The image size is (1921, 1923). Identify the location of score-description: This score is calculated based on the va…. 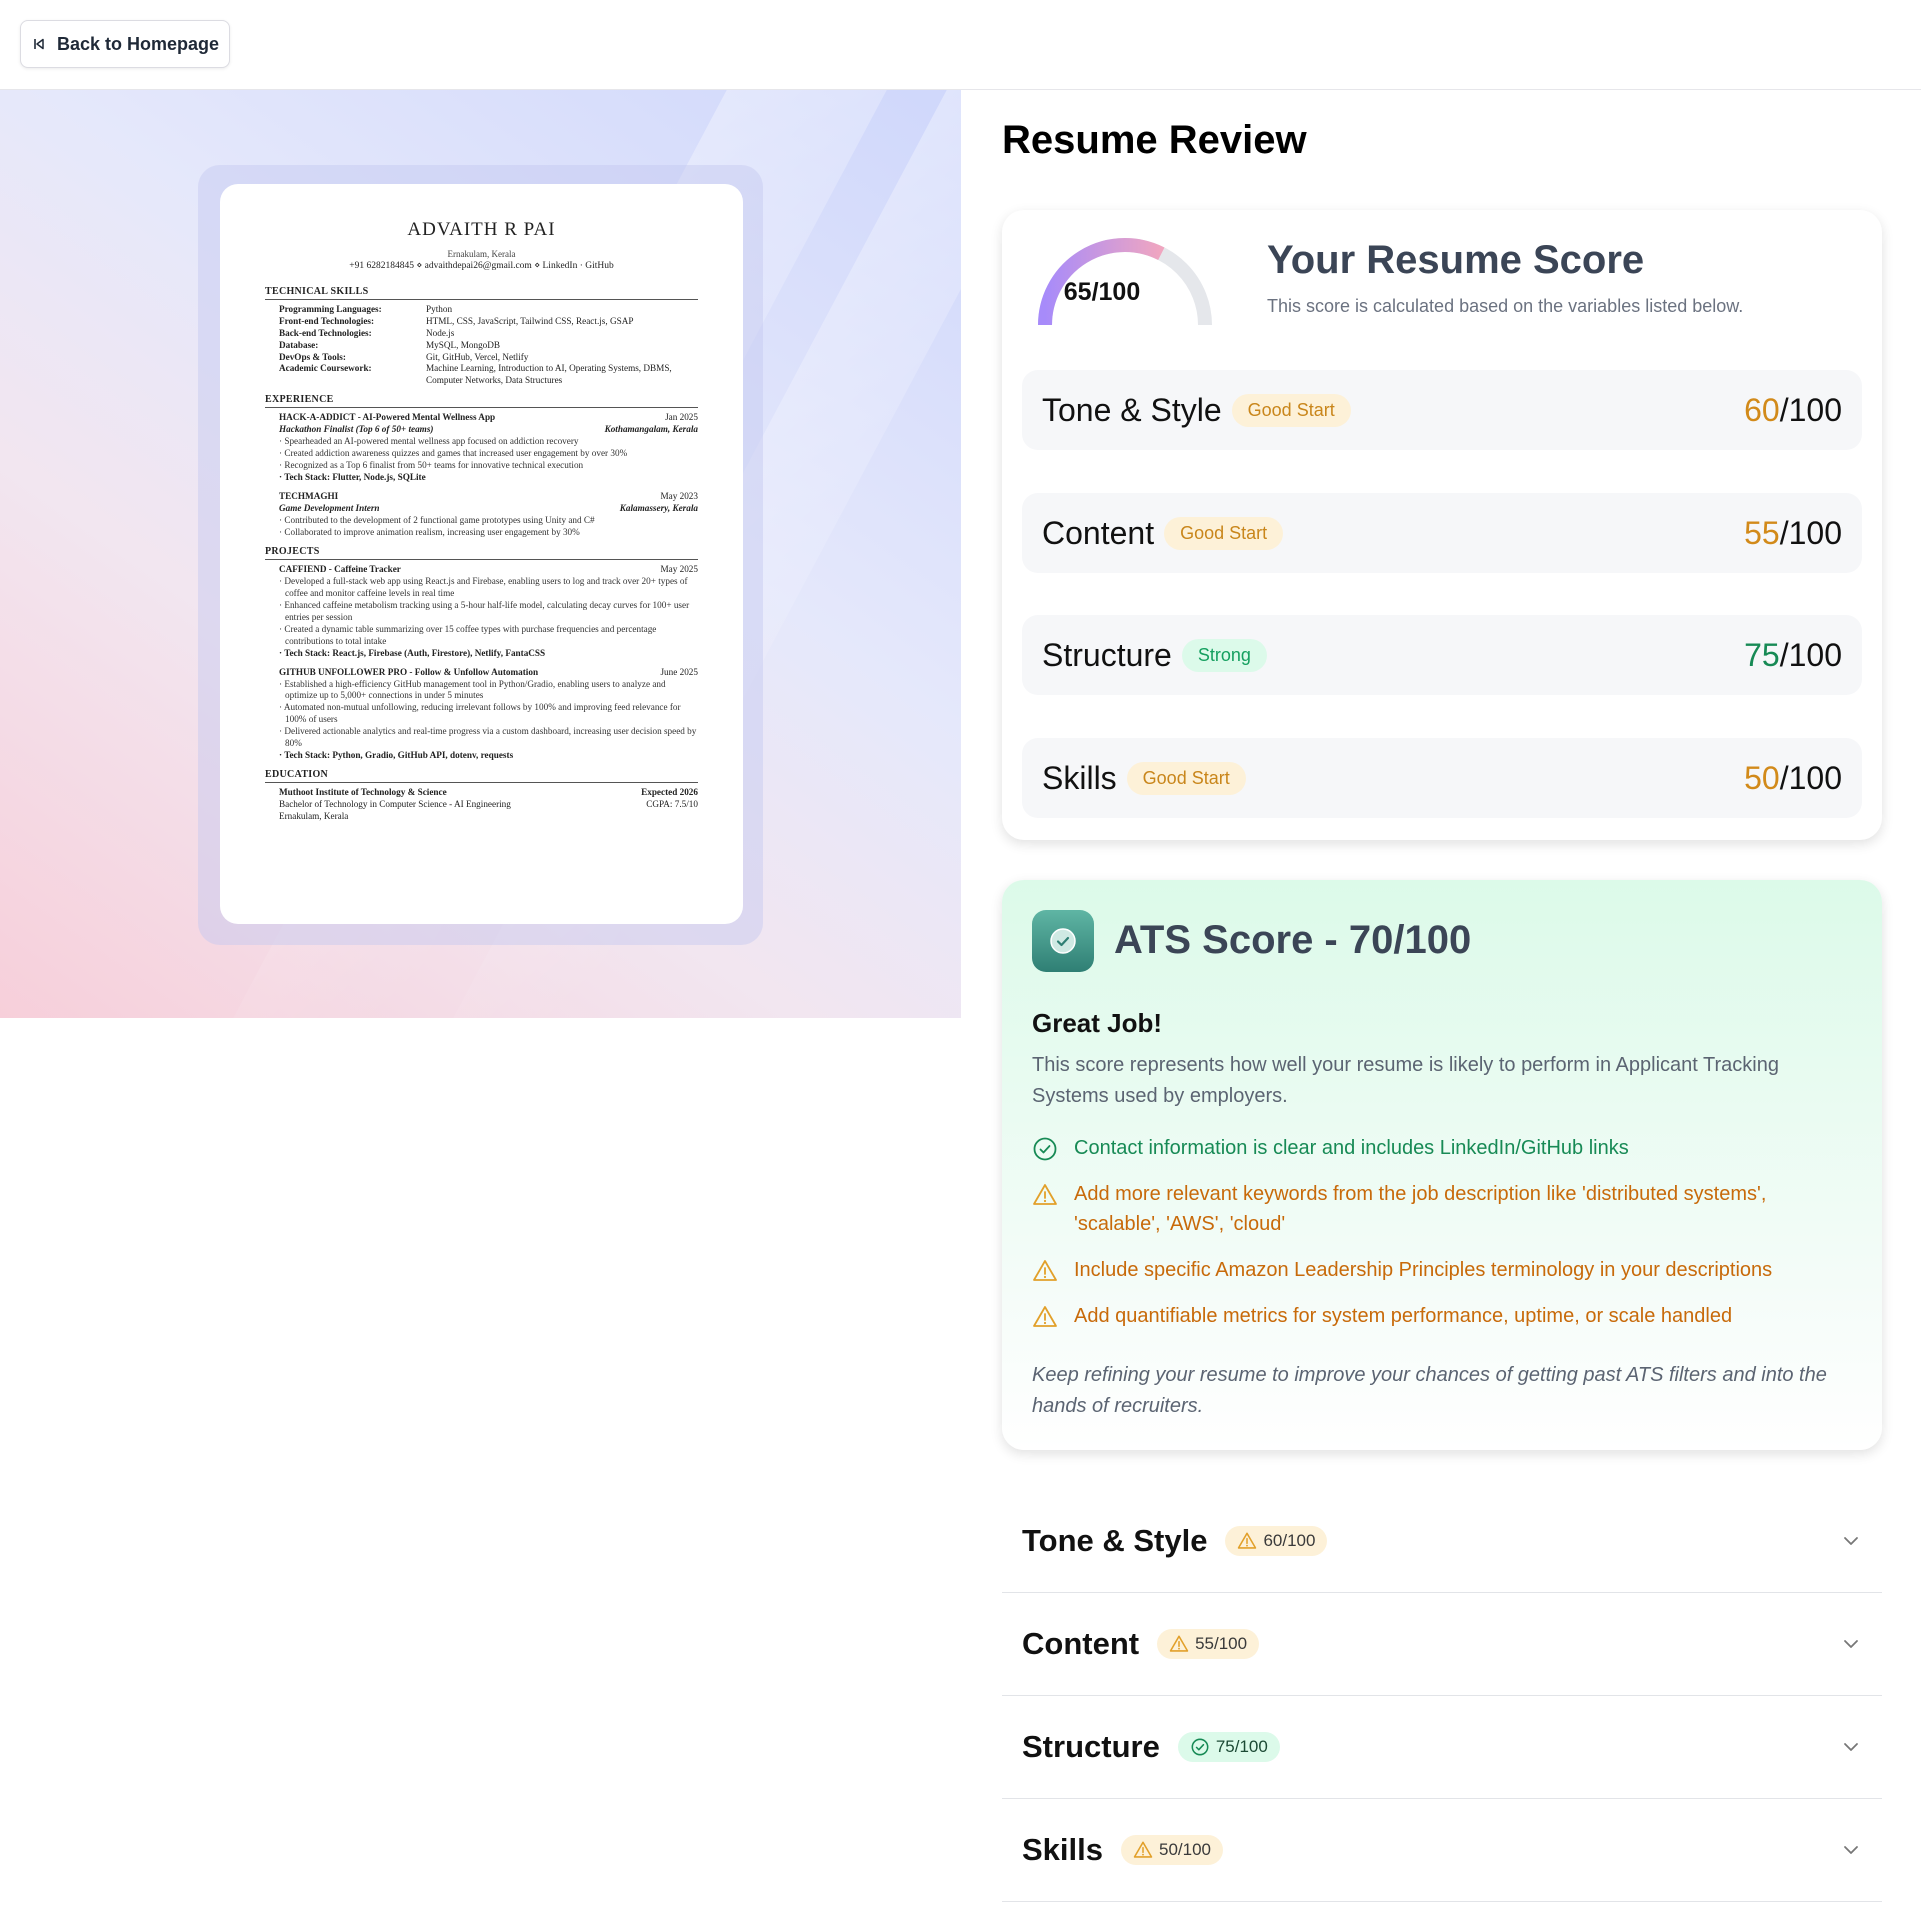
(1505, 306).